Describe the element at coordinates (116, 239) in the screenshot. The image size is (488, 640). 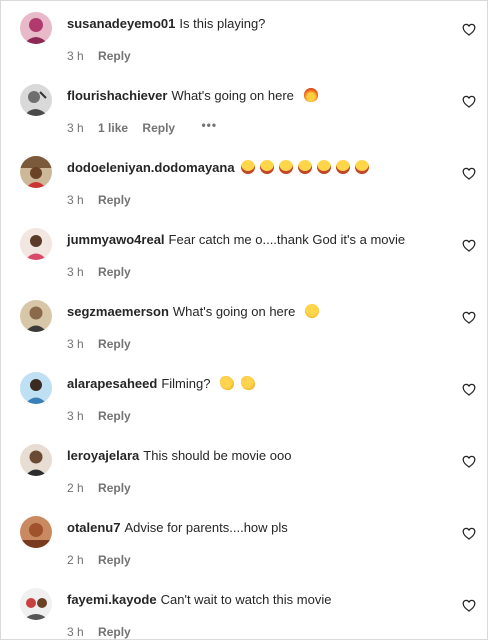
I see `comment-username: jummyawo4real` at that location.